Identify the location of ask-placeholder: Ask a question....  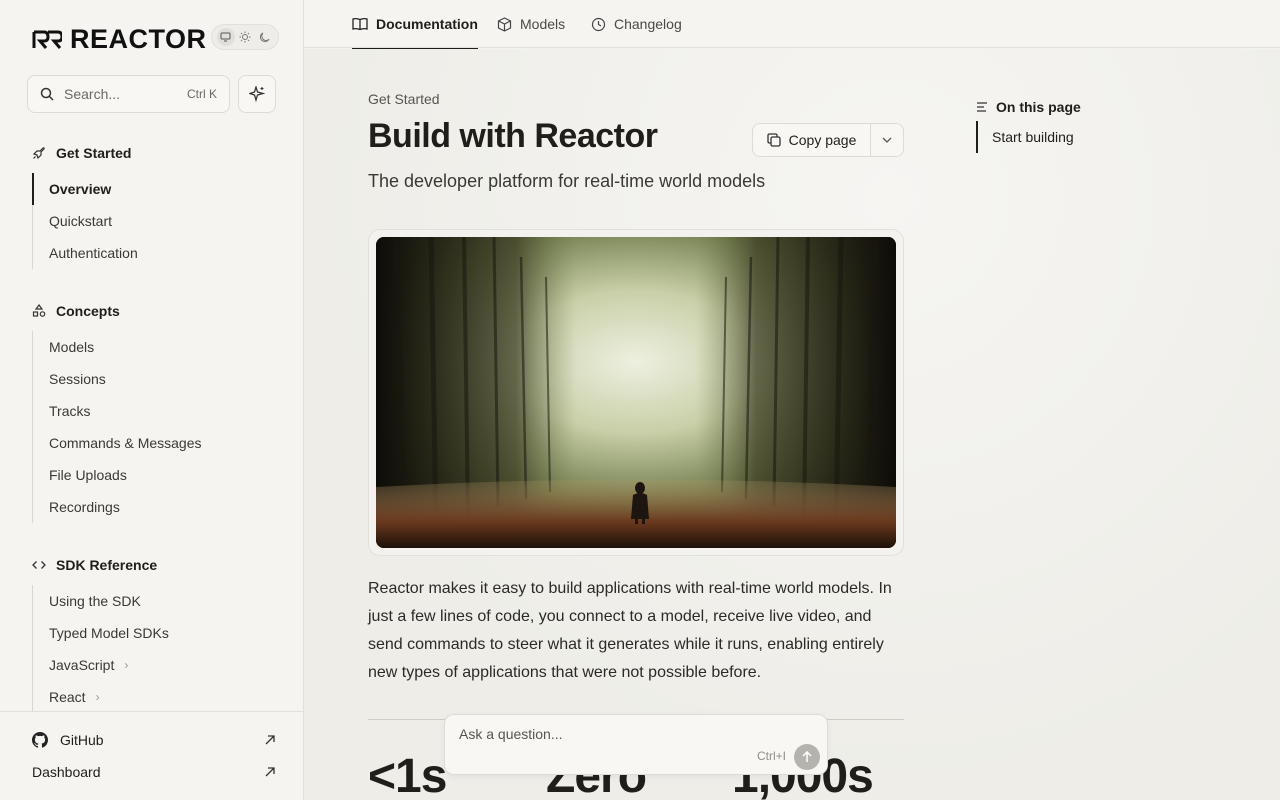
(511, 734).